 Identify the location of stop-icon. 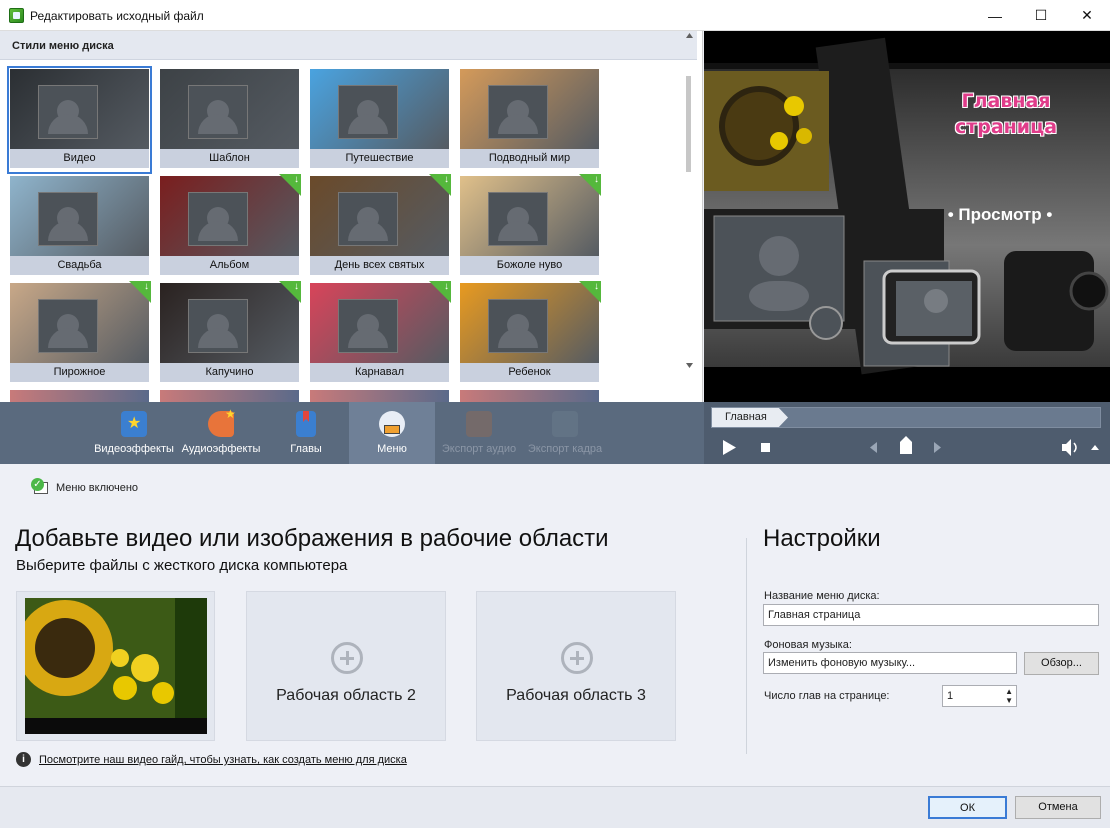
(765, 447).